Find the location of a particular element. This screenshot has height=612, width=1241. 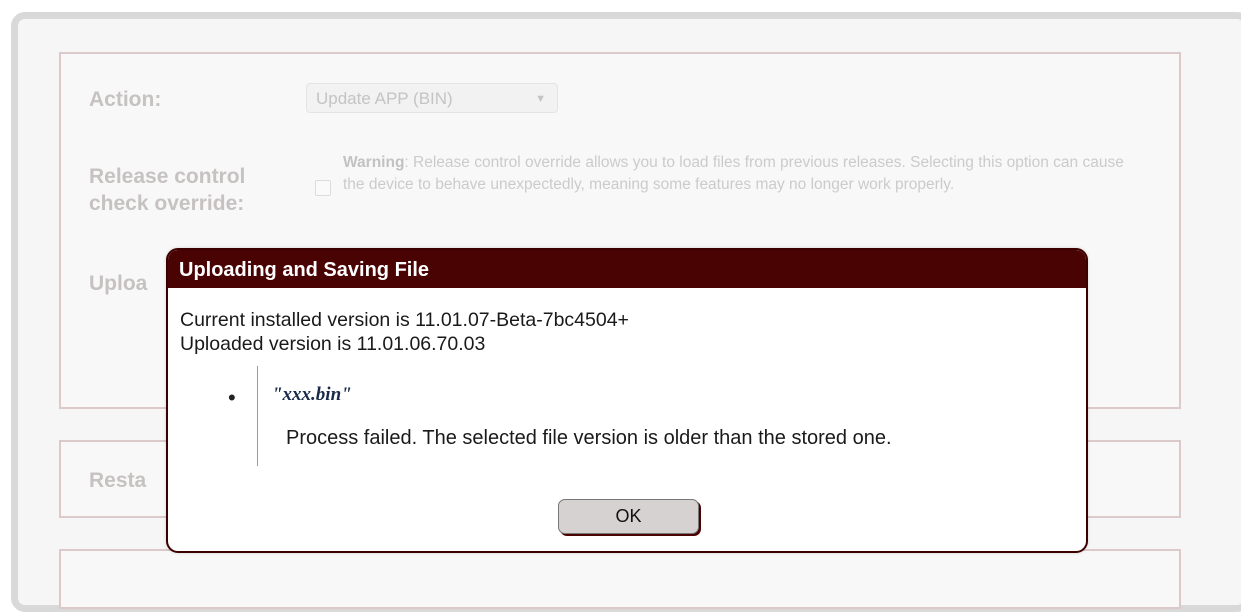

file-name: "xxx.bin" is located at coordinates (312, 394).